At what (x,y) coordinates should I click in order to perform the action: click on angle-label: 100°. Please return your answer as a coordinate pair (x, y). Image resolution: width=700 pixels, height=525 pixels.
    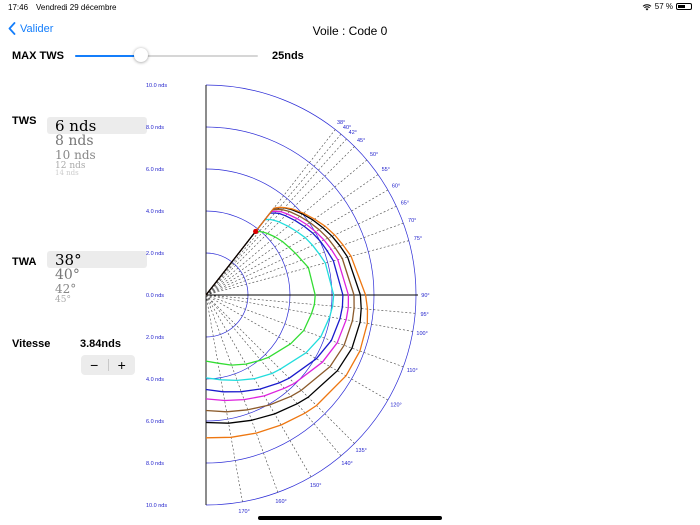
    Looking at the image, I should click on (421, 334).